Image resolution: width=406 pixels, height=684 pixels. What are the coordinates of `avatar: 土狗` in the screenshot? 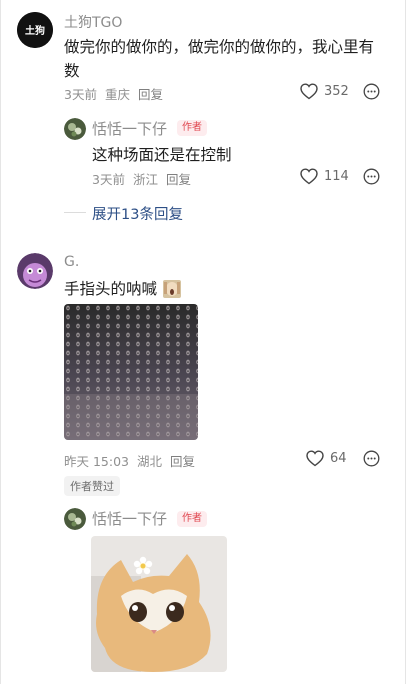 It's located at (35, 30).